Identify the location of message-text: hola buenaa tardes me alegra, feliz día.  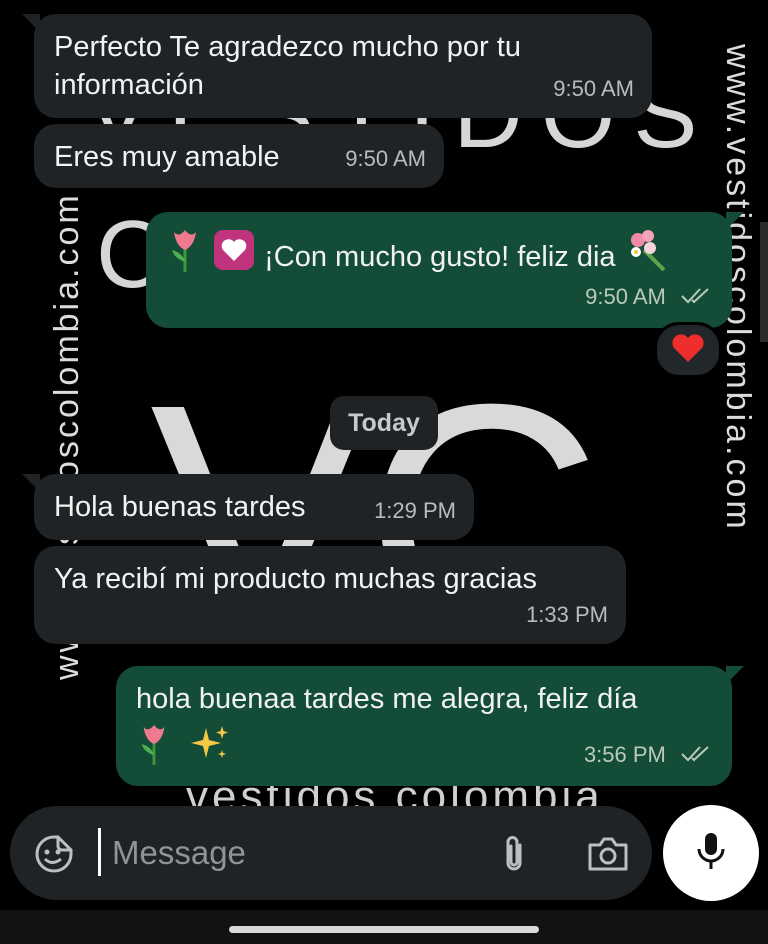
(387, 699).